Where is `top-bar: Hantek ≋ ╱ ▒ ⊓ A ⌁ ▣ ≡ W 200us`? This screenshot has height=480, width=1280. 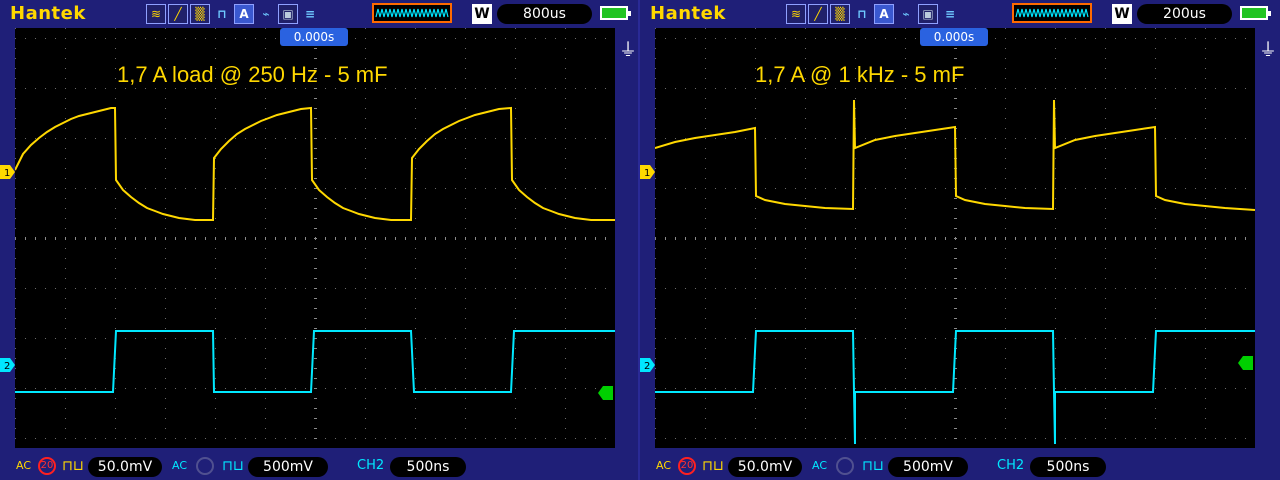
top-bar: Hantek ≋ ╱ ▒ ⊓ A ⌁ ▣ ≡ W 200us is located at coordinates (960, 14).